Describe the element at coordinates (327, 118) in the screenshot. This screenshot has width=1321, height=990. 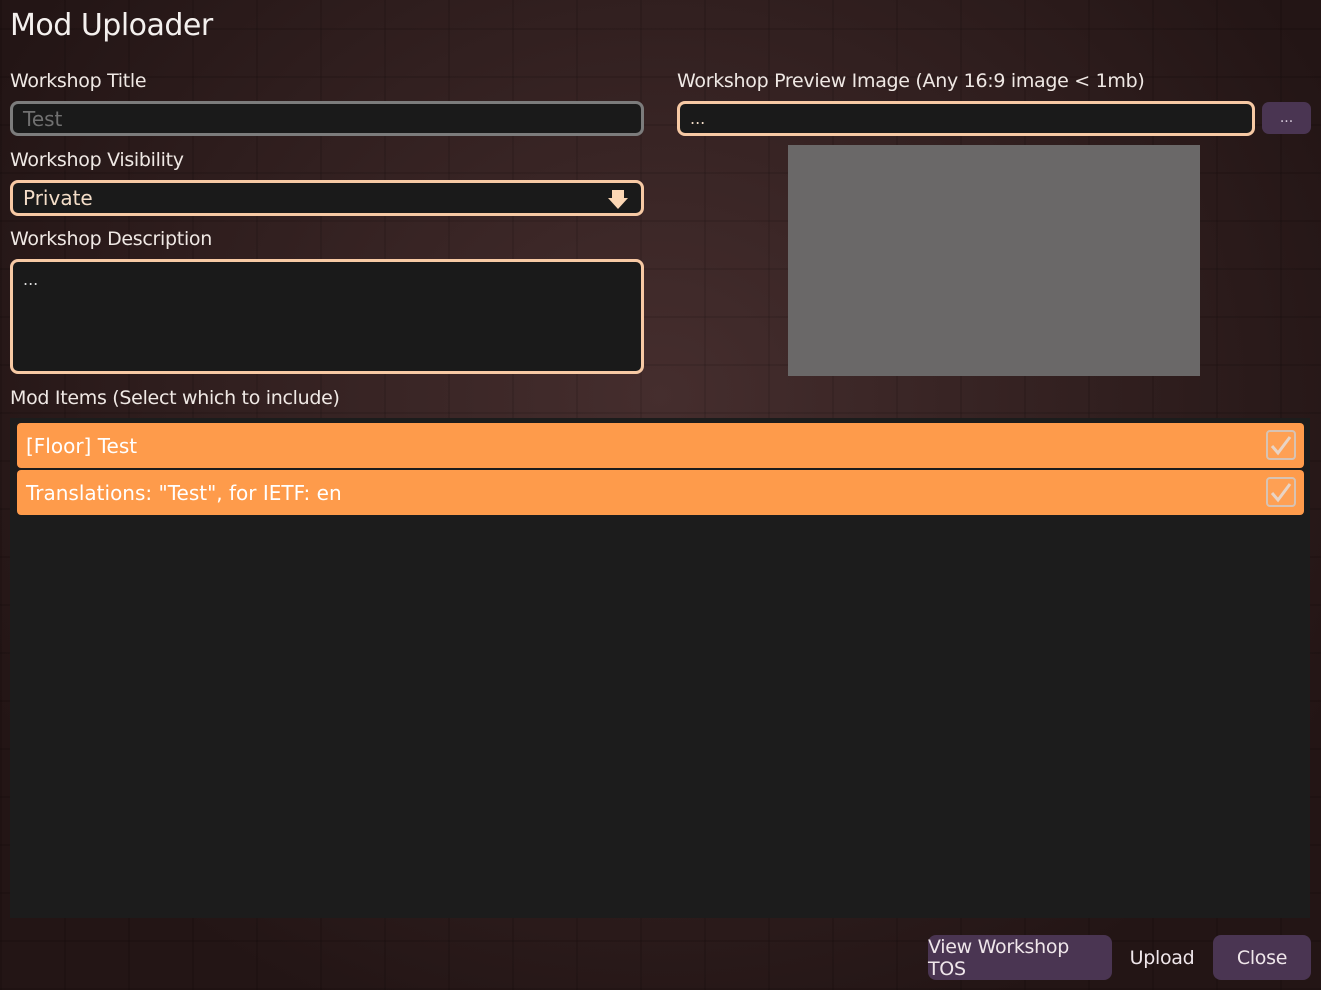
I see `workshop-title-input: Test` at that location.